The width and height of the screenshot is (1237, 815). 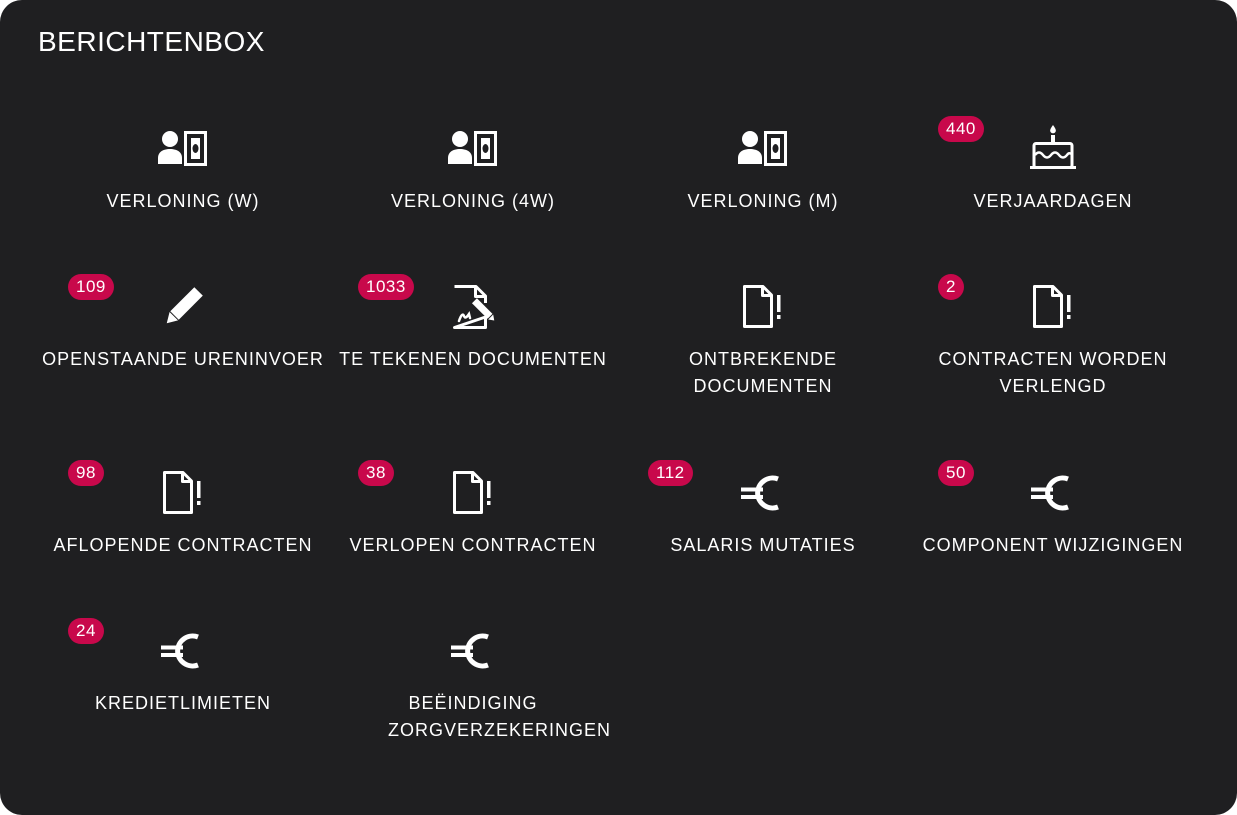 What do you see at coordinates (956, 473) in the screenshot?
I see `tile-badge: 50` at bounding box center [956, 473].